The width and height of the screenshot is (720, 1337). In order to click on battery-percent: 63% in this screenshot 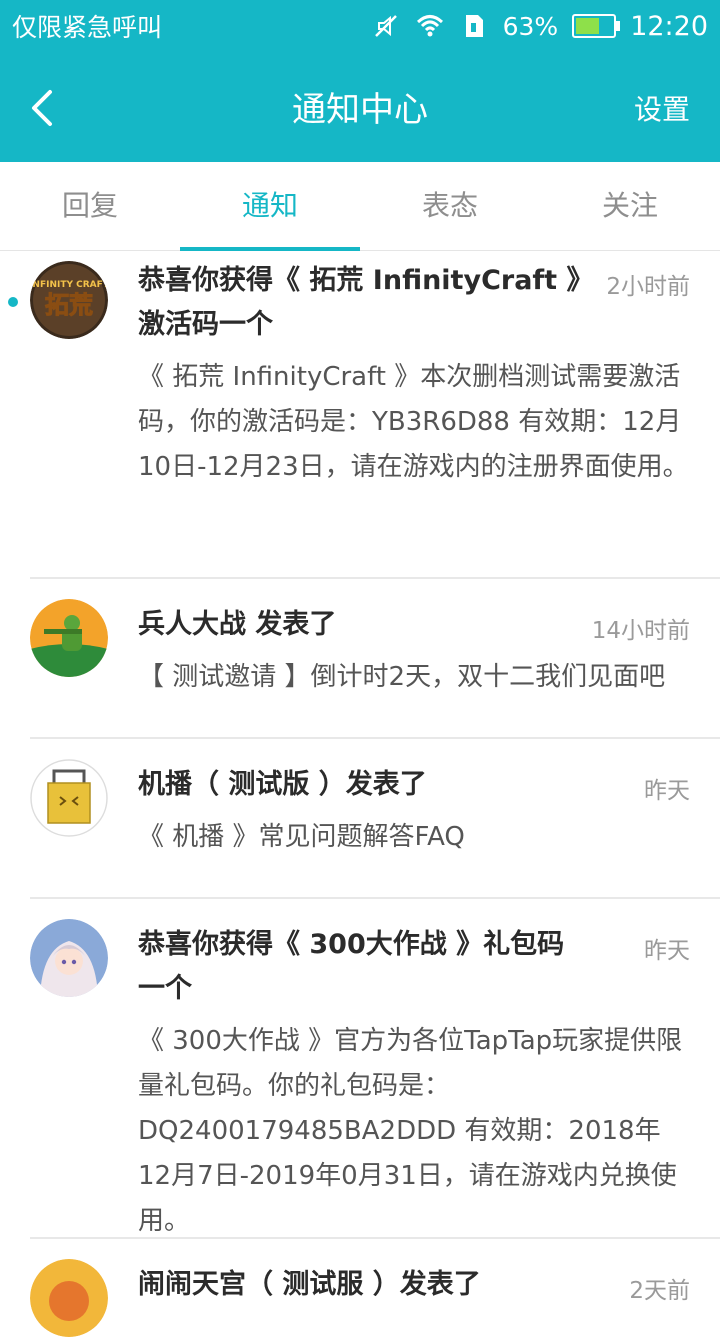, I will do `click(530, 26)`.